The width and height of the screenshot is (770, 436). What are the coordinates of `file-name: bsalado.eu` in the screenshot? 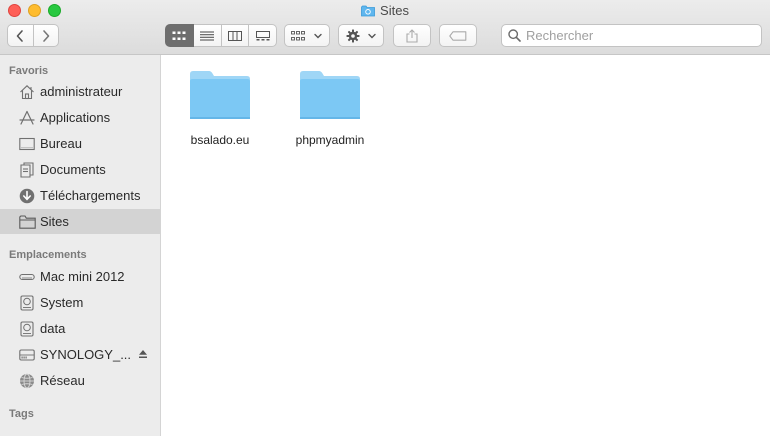 It's located at (220, 140).